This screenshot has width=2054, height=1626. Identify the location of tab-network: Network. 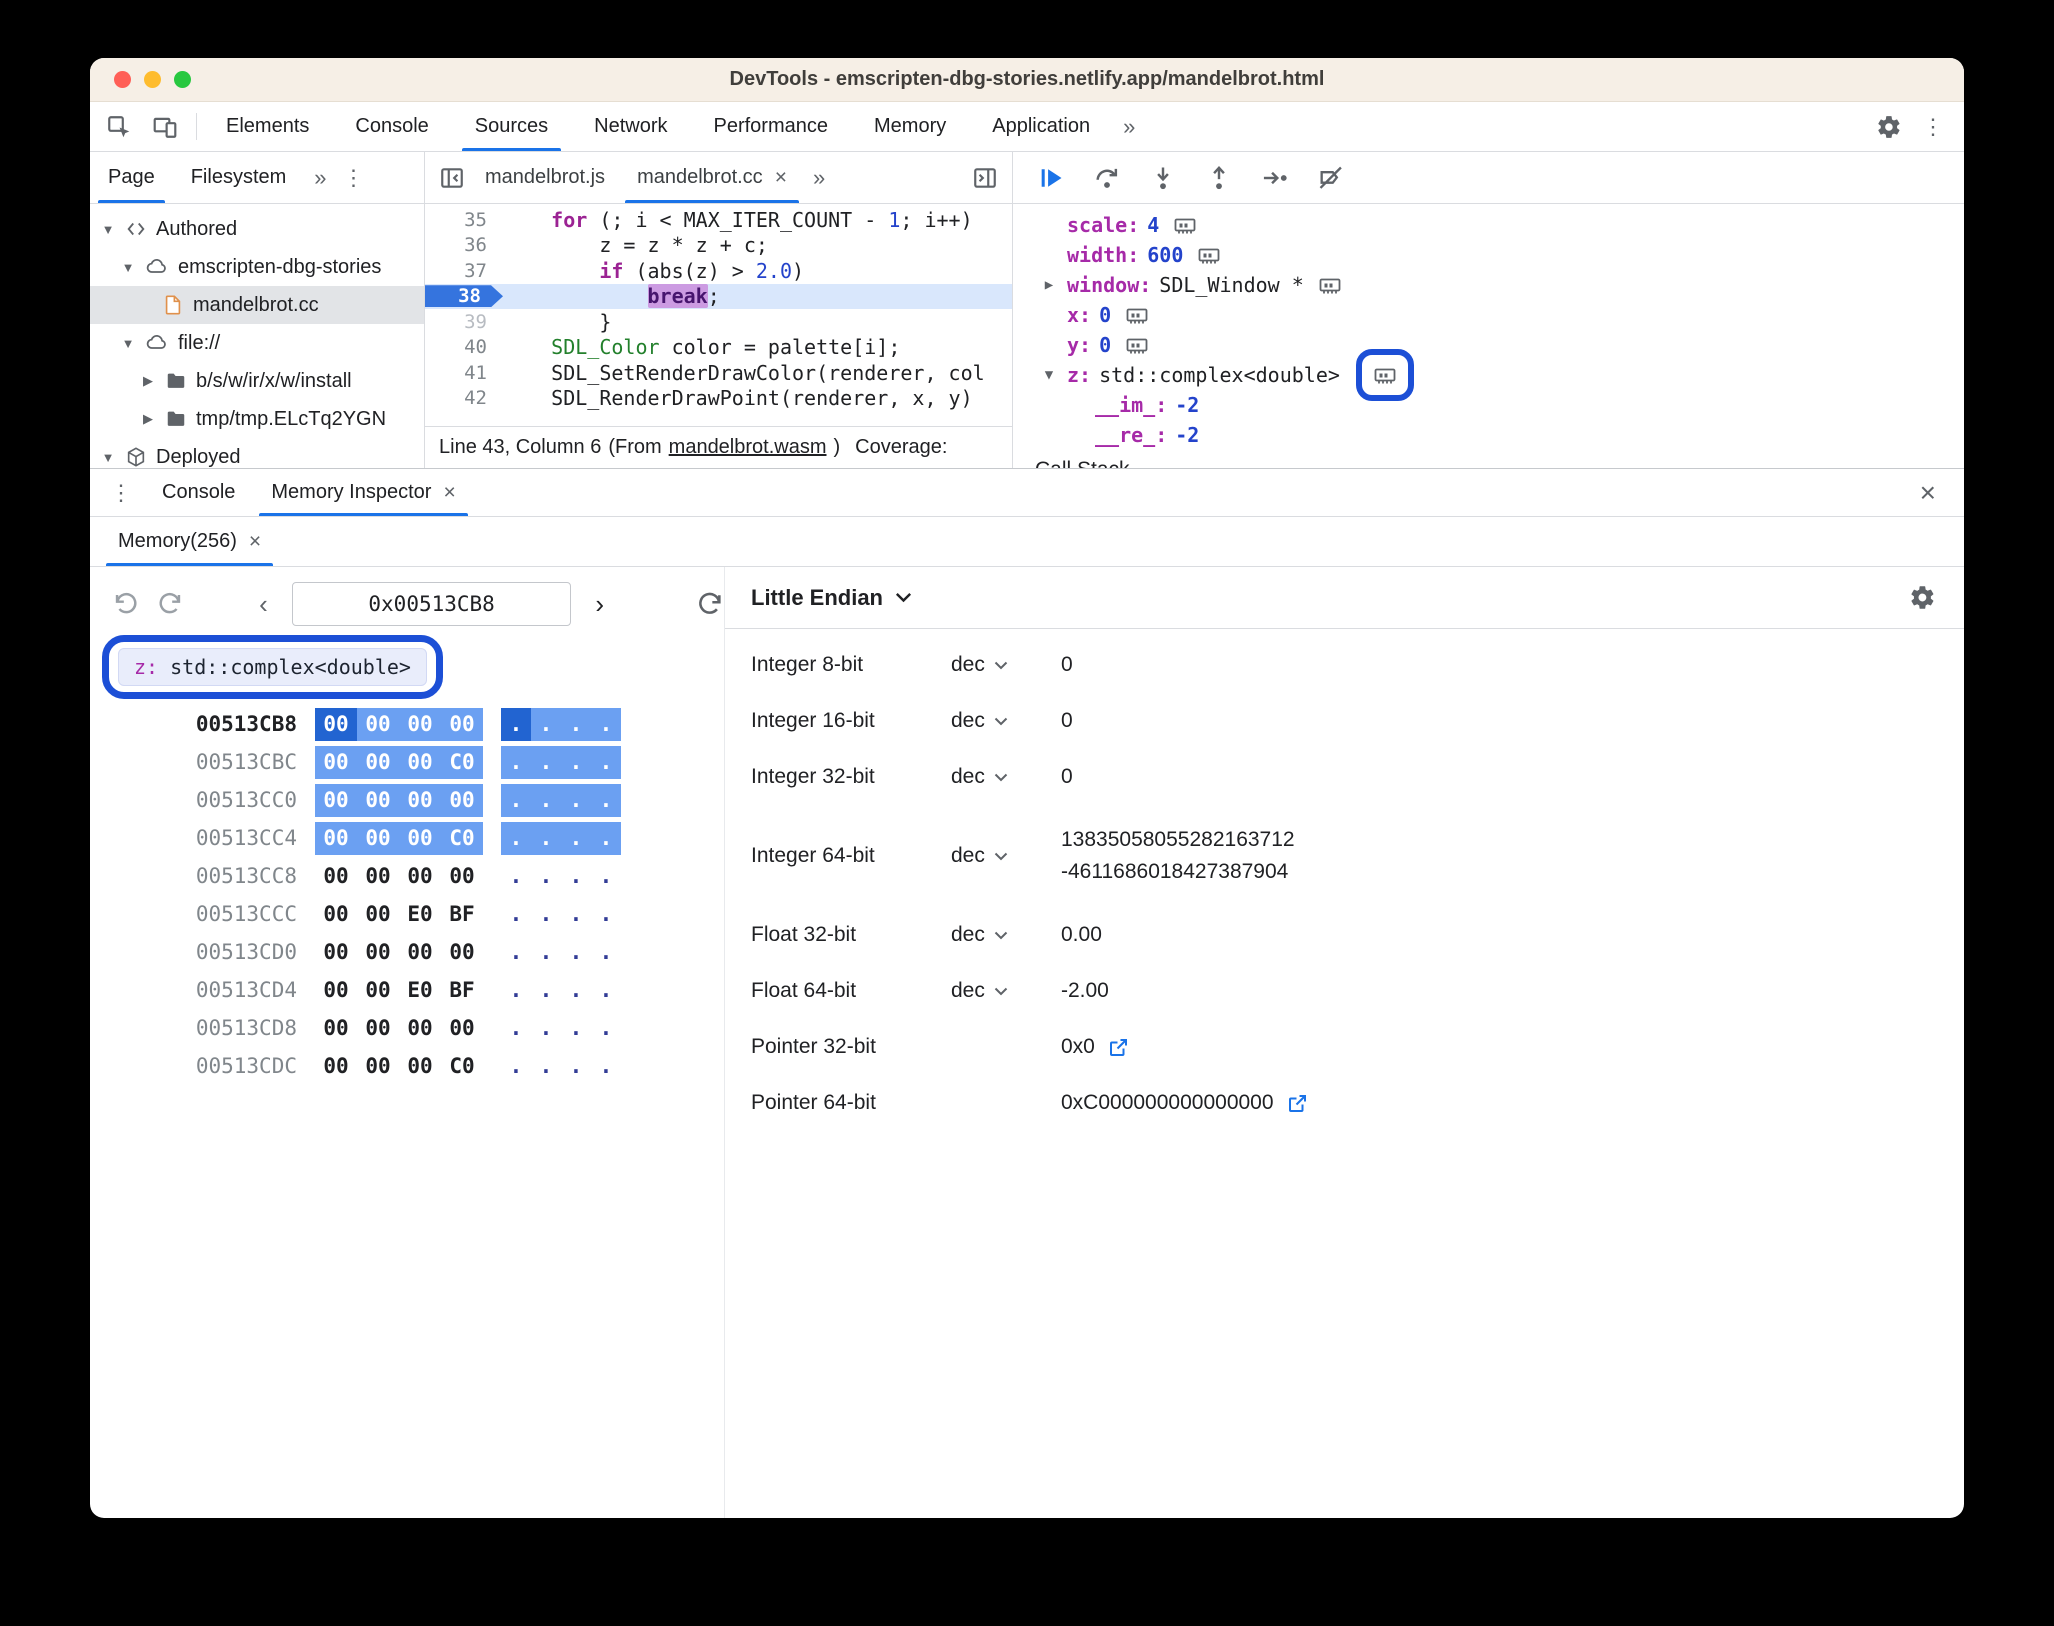
(630, 126).